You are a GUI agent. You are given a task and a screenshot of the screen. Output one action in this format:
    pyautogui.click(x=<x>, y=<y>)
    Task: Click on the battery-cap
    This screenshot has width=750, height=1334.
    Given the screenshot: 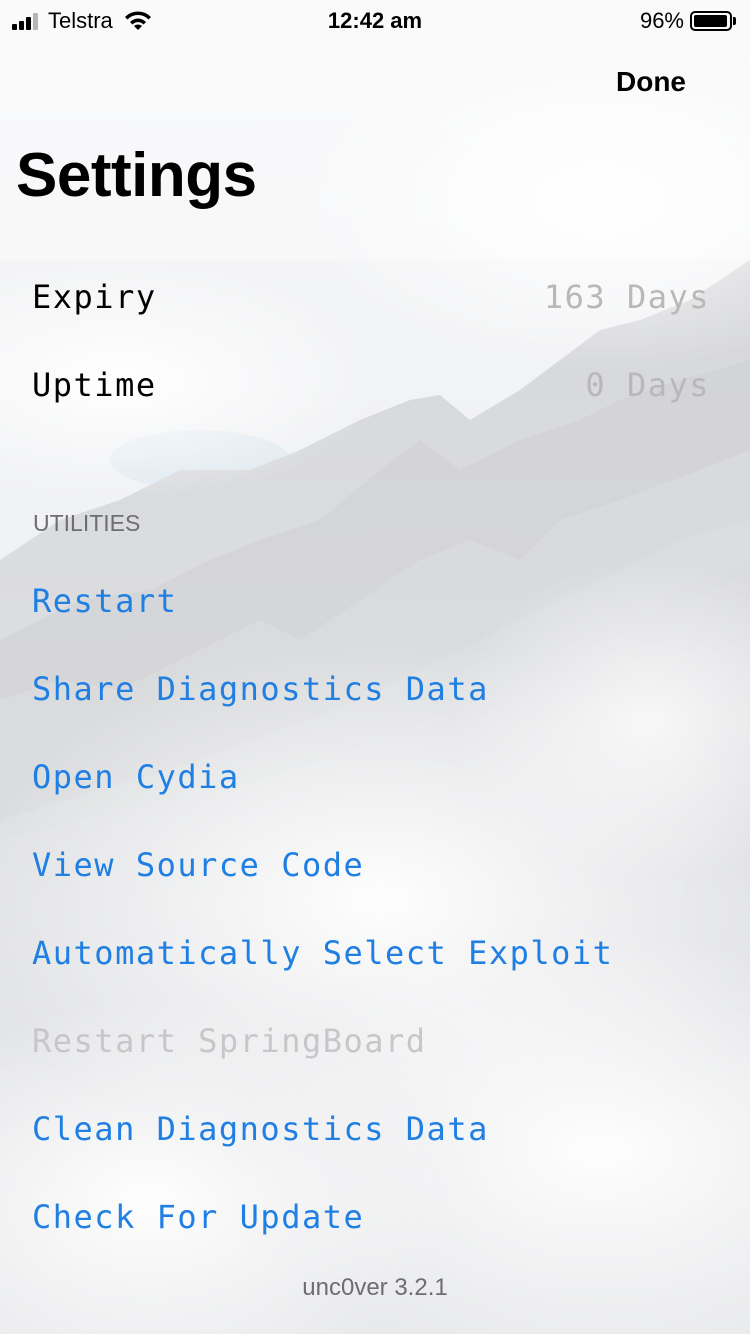 What is the action you would take?
    pyautogui.click(x=734, y=21)
    